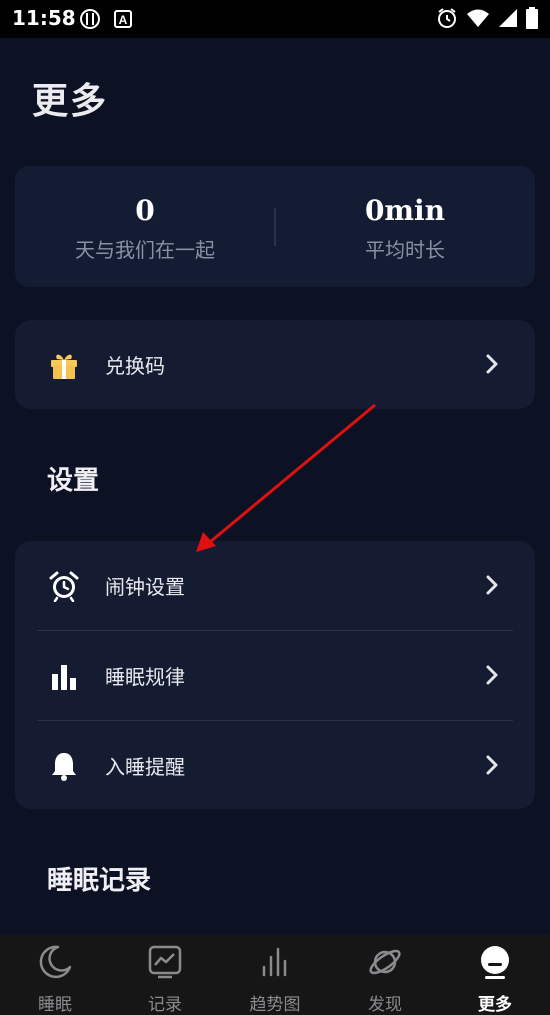 This screenshot has height=1015, width=550. Describe the element at coordinates (64, 767) in the screenshot. I see `bell-icon` at that location.